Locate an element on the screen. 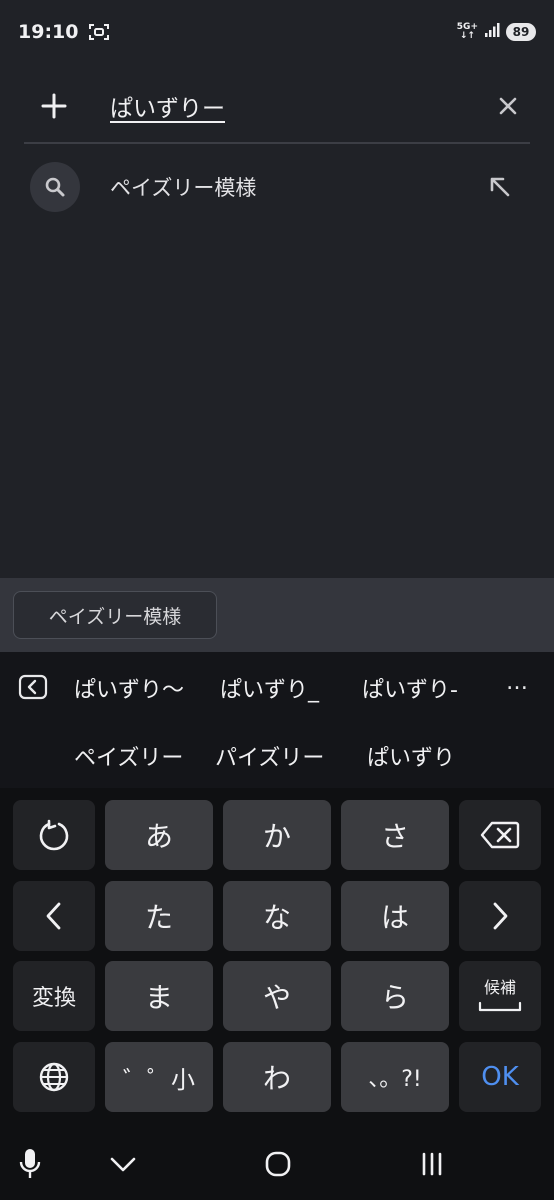 The image size is (554, 1200). plus-icon is located at coordinates (54, 106).